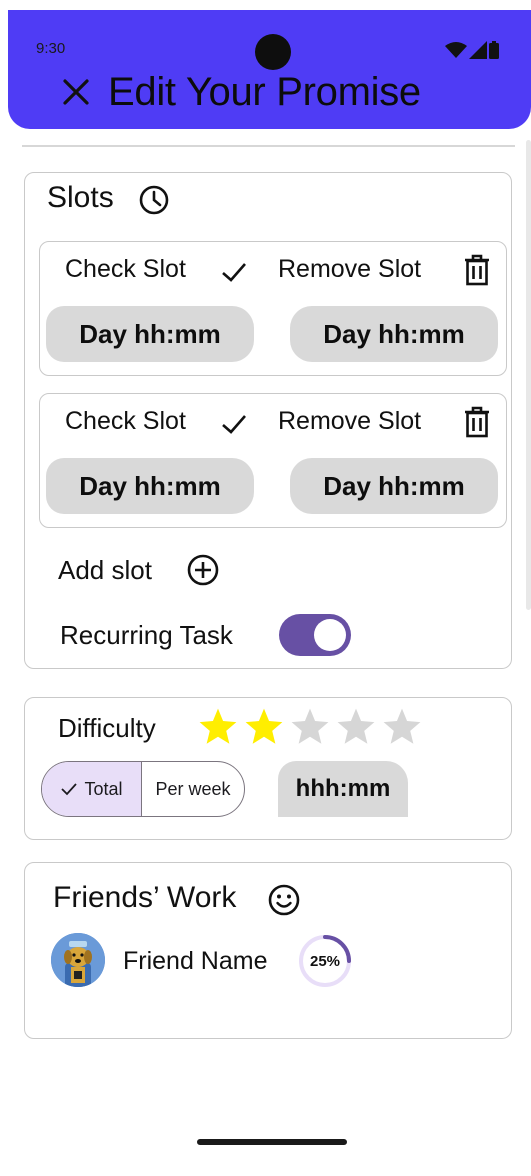  I want to click on friends-card: Friends’ Work Friend Name 25%, so click(268, 950).